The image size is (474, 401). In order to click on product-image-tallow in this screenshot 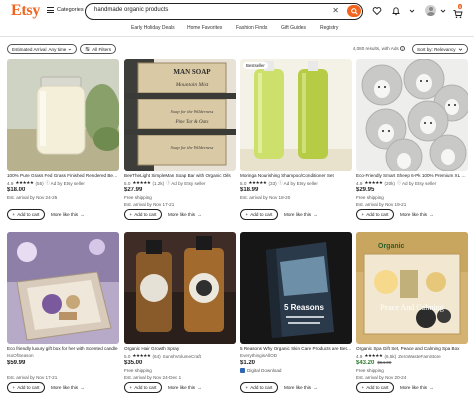, I will do `click(63, 115)`.